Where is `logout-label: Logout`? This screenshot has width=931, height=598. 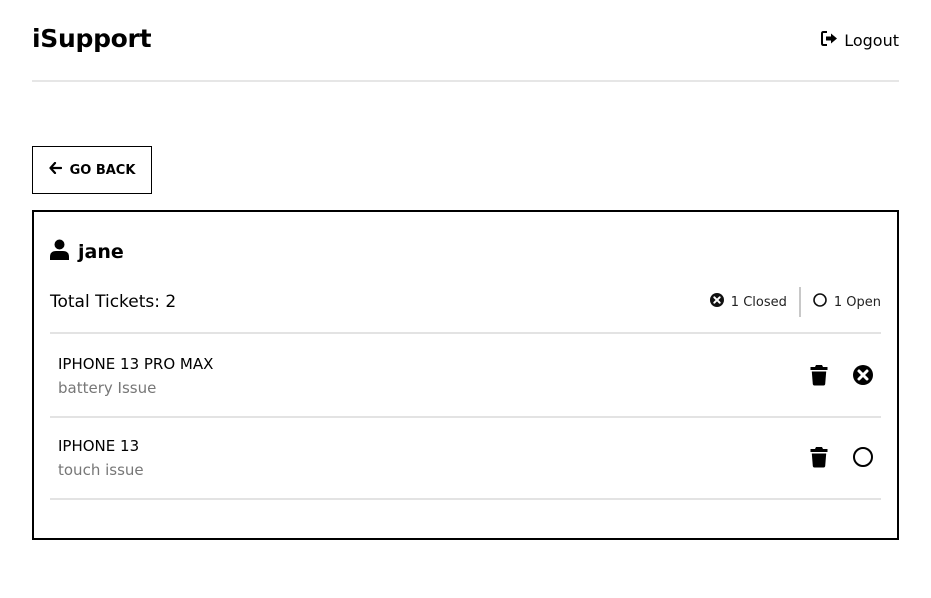
logout-label: Logout is located at coordinates (871, 40).